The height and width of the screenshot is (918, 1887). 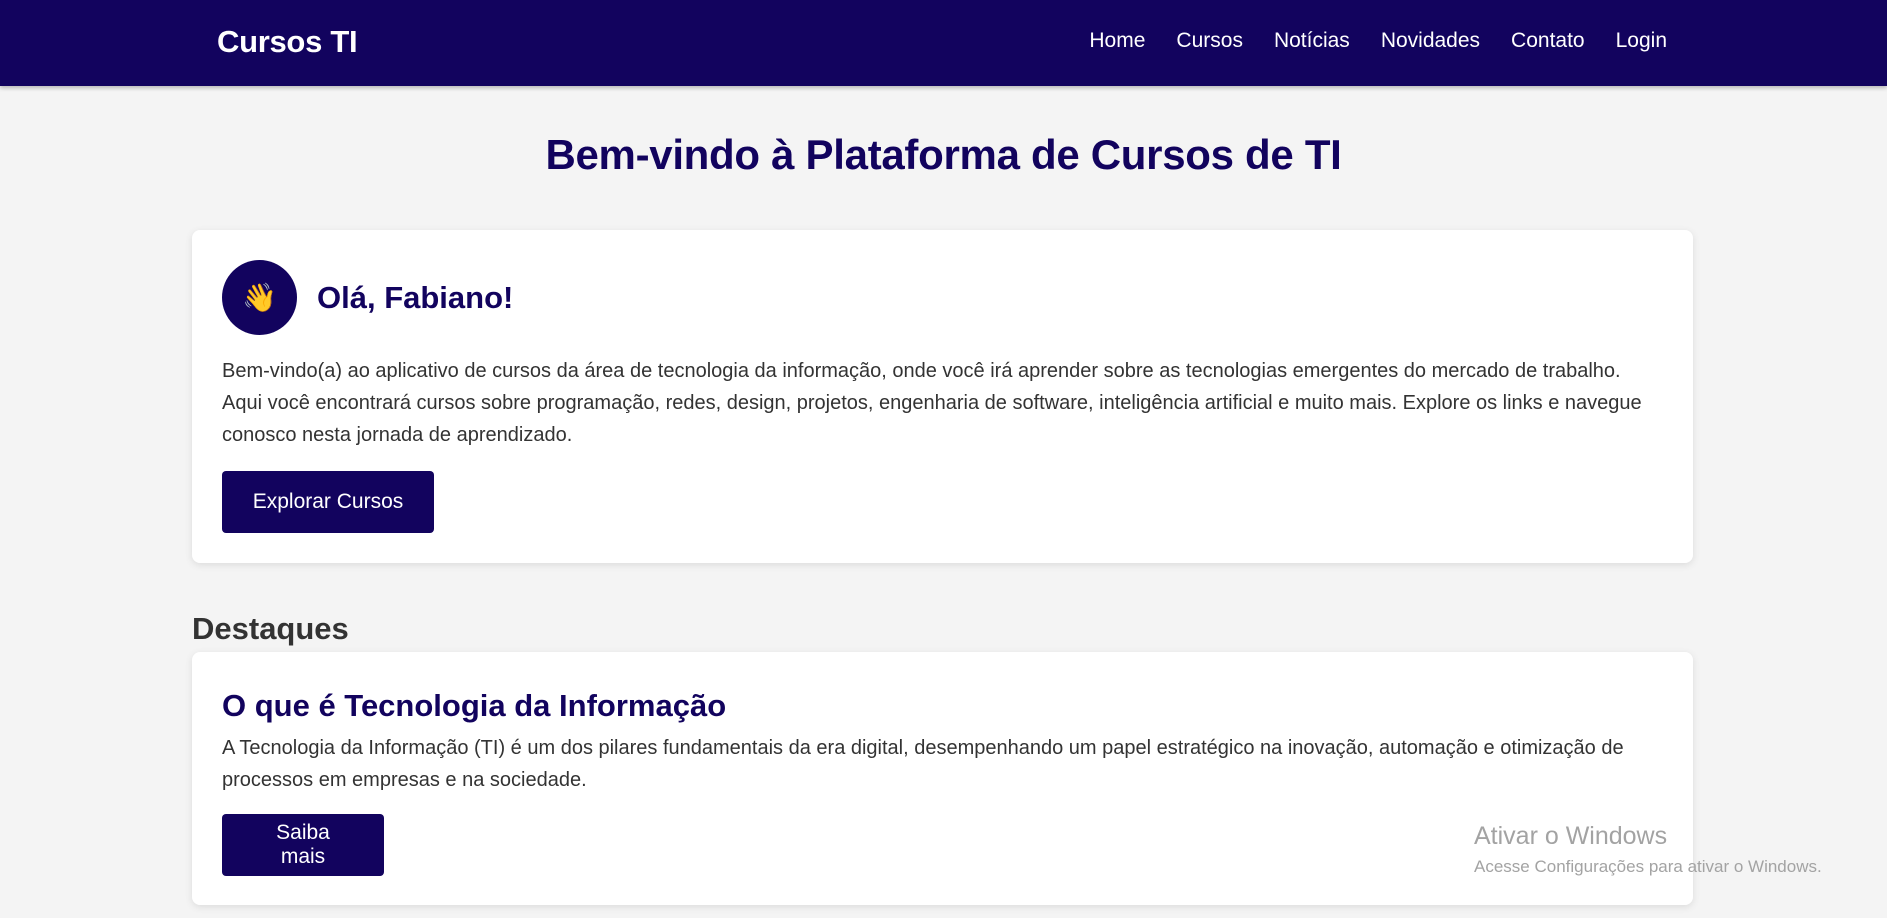 I want to click on watermark-title: Ativar o Windows, so click(x=1571, y=836).